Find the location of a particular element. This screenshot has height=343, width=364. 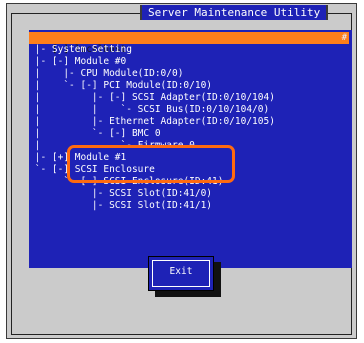

tree-row-scsi-bus: | | `- SCSI Bus(ID:0/10/104/0) is located at coordinates (149, 110).